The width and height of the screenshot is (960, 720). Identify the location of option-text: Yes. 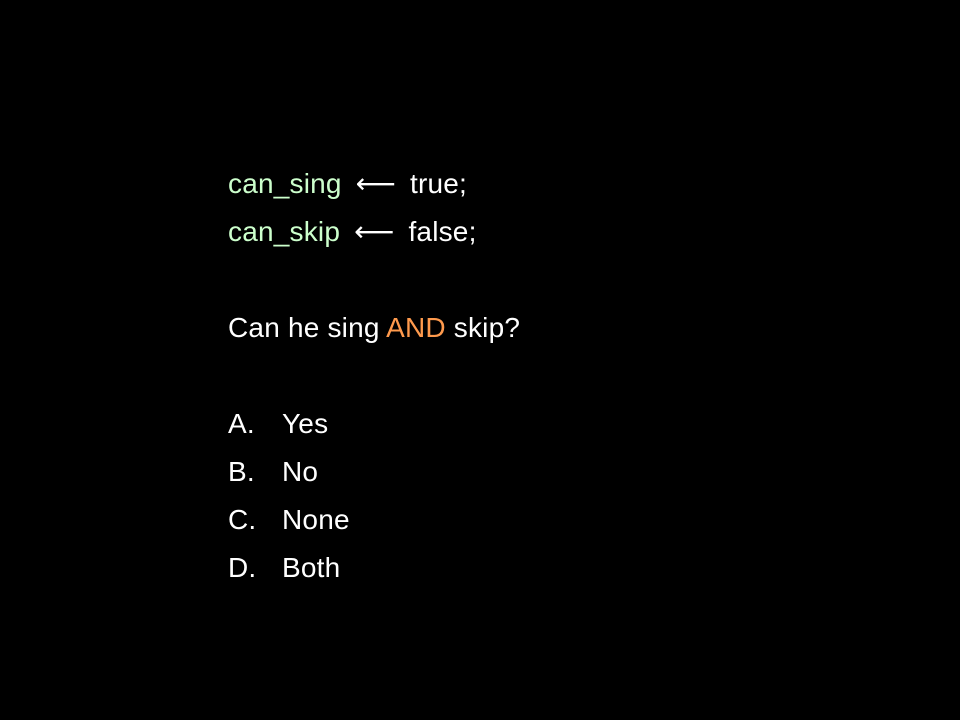
(305, 423).